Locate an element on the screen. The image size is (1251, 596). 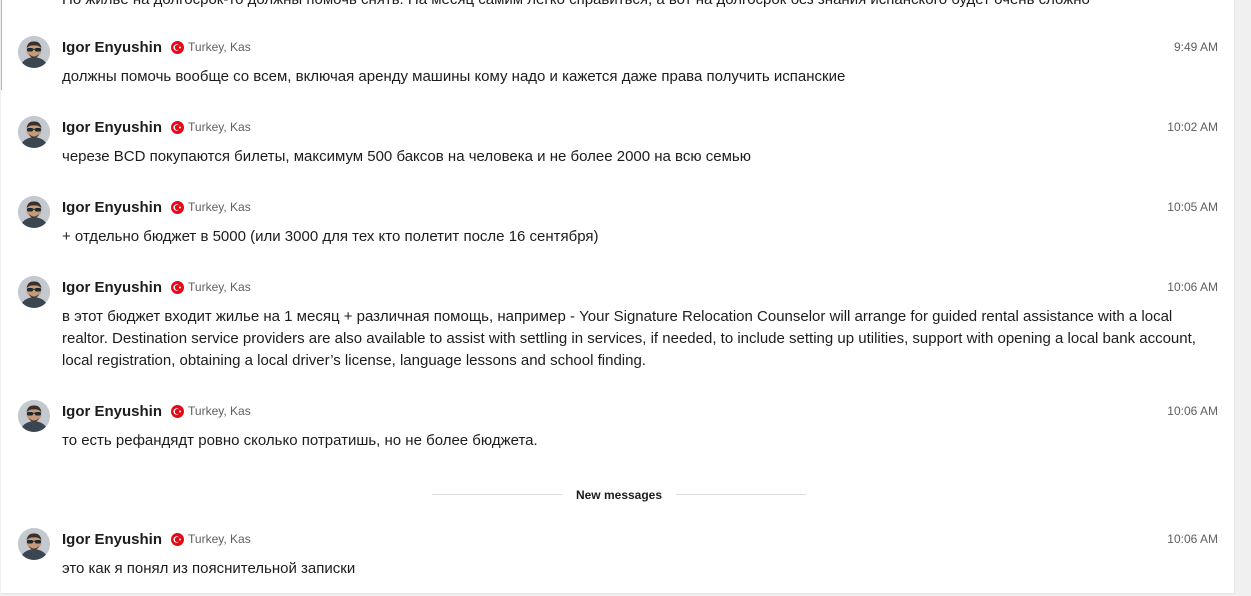
message-text: это как я понял из пояснительной записки is located at coordinates (209, 568).